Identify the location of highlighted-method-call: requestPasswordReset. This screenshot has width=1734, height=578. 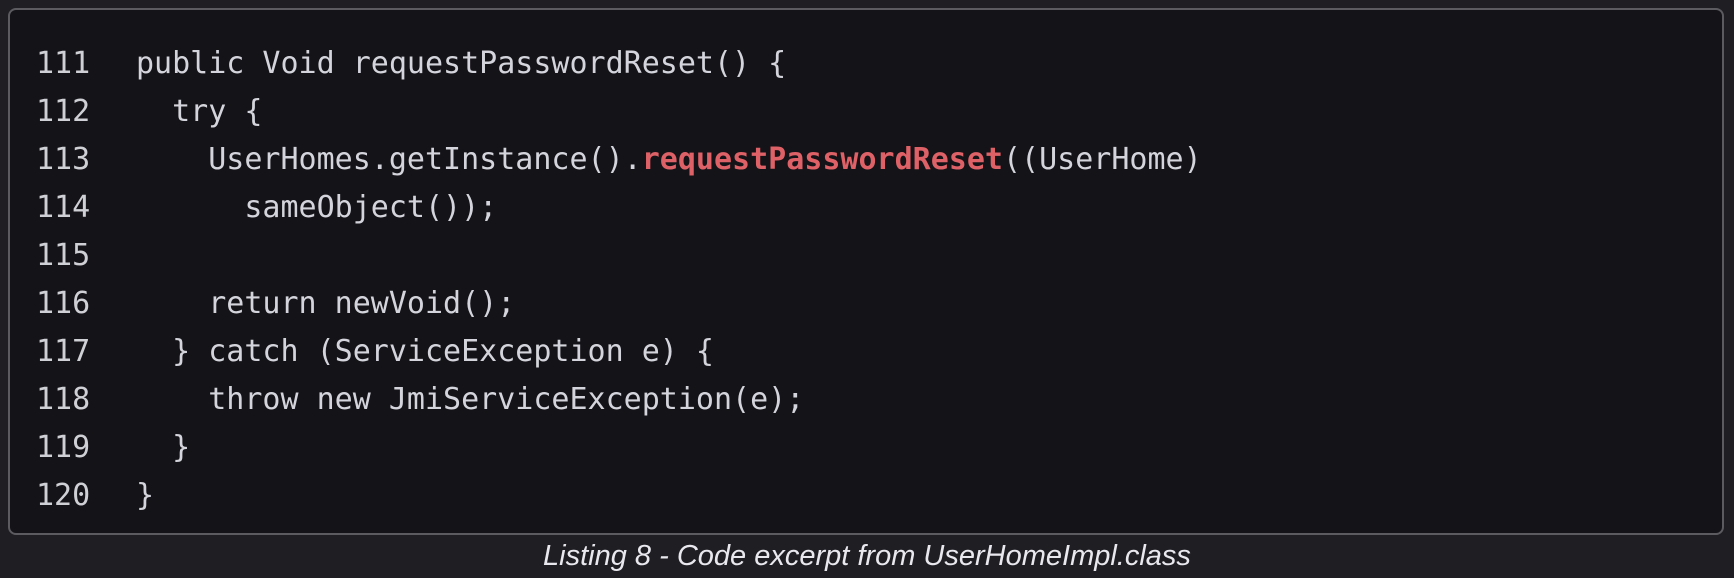
(822, 159).